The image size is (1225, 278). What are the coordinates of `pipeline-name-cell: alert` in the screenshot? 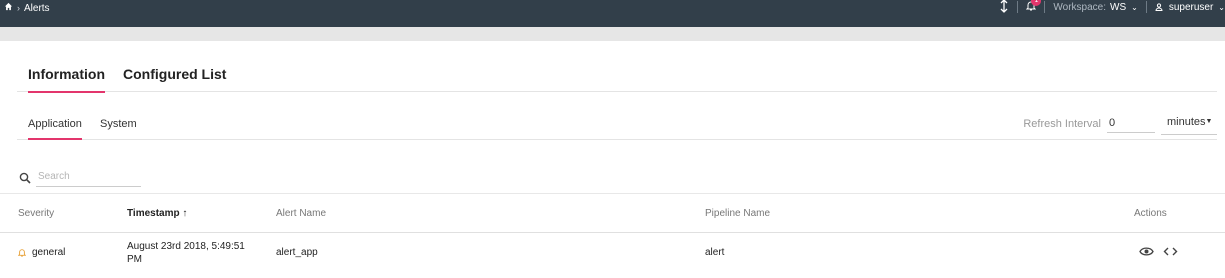 It's located at (715, 252).